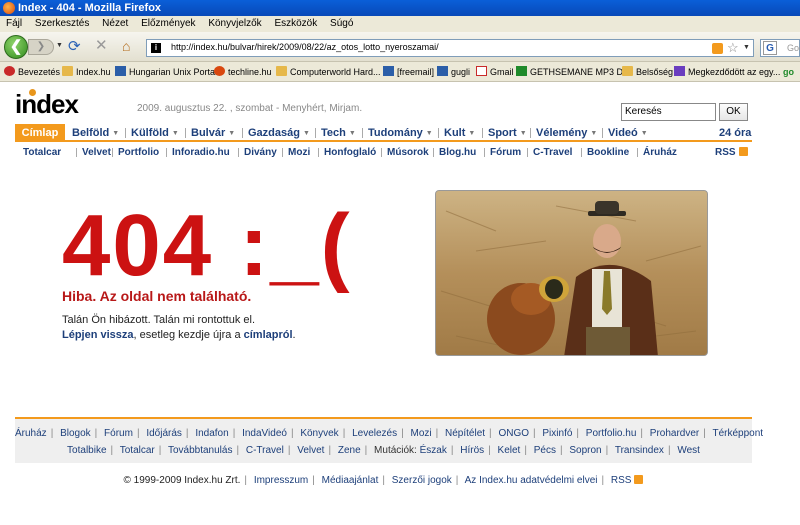  I want to click on menu-help: Súgó, so click(341, 23).